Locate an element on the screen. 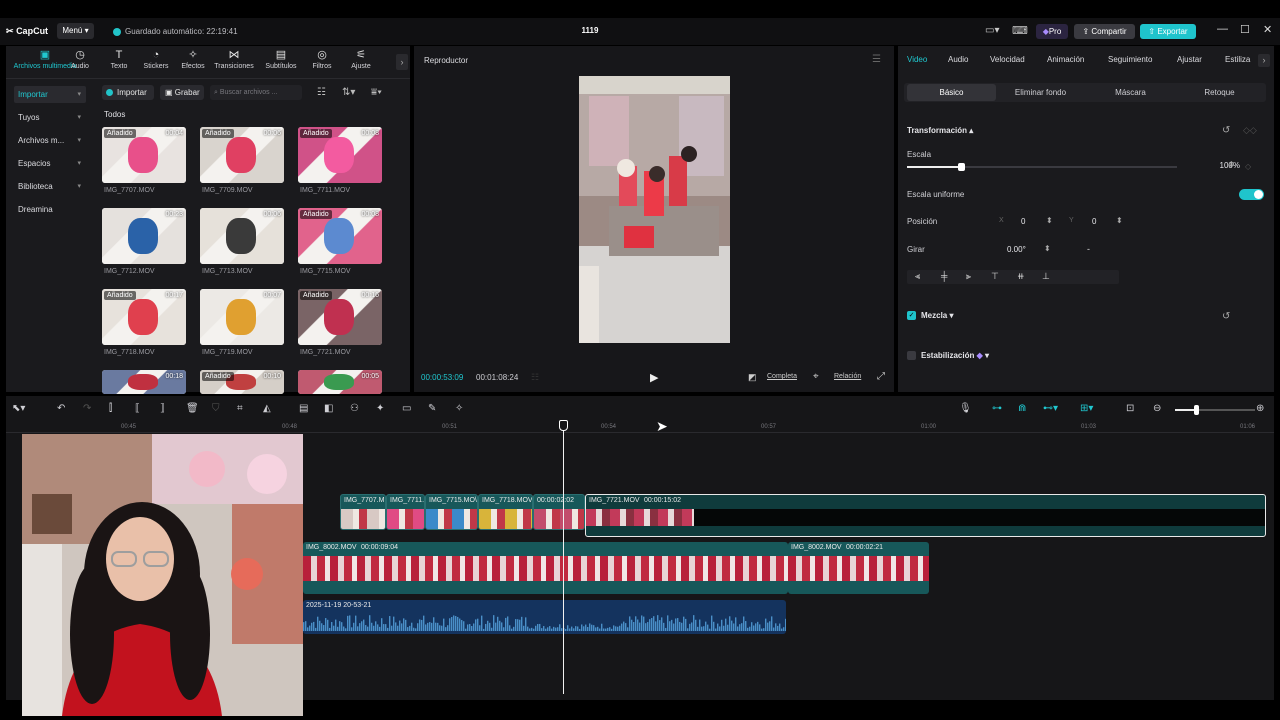 Image resolution: width=1280 pixels, height=720 pixels. sidebar-item-3: Espacios ▾ is located at coordinates (50, 163).